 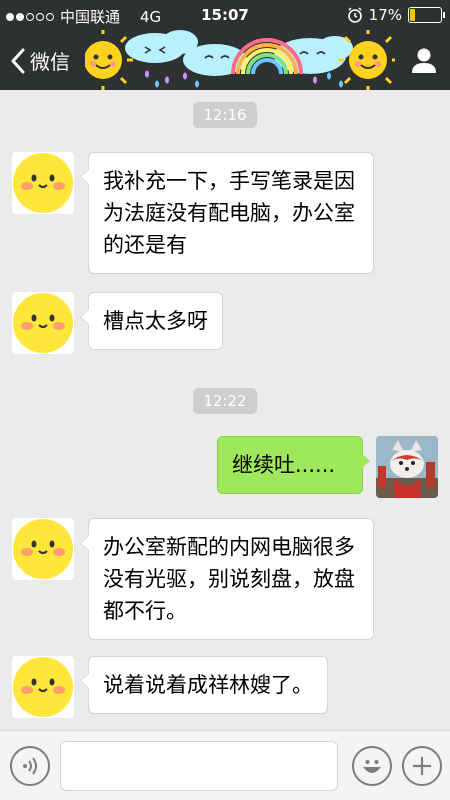 I want to click on message-bubble: 办公室新配的内网电脑很多没有光驱，别说刻盘，放盘都不行。, so click(x=227, y=579).